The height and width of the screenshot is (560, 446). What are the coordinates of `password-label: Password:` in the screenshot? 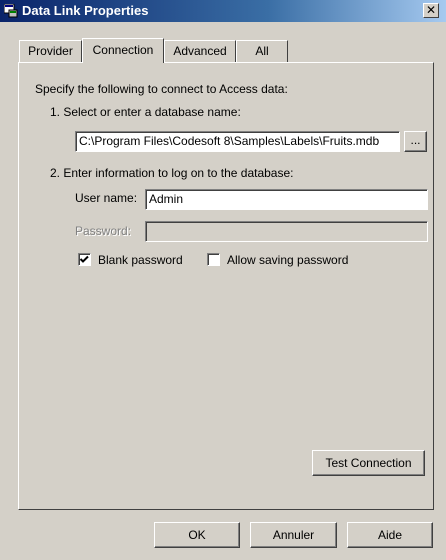 It's located at (103, 231).